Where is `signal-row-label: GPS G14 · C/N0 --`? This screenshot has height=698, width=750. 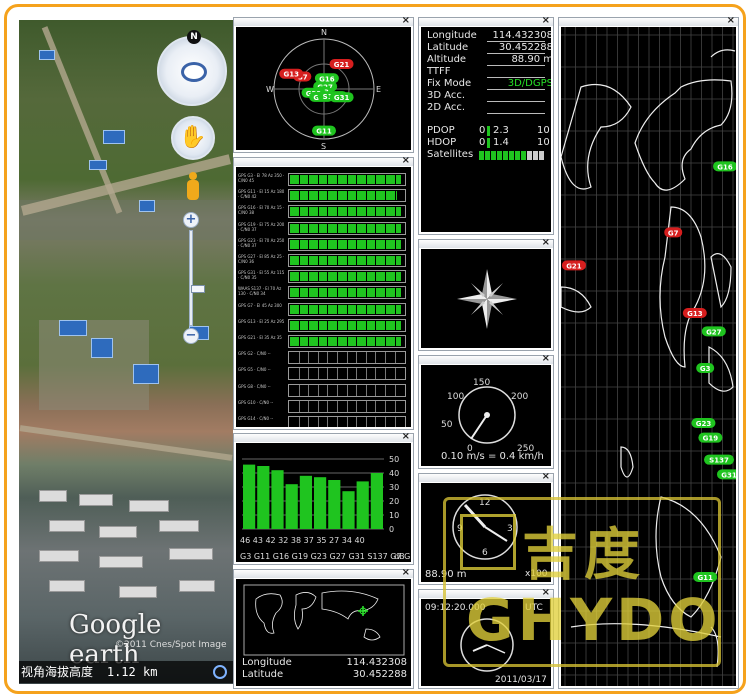 signal-row-label: GPS G14 · C/N0 -- is located at coordinates (256, 418).